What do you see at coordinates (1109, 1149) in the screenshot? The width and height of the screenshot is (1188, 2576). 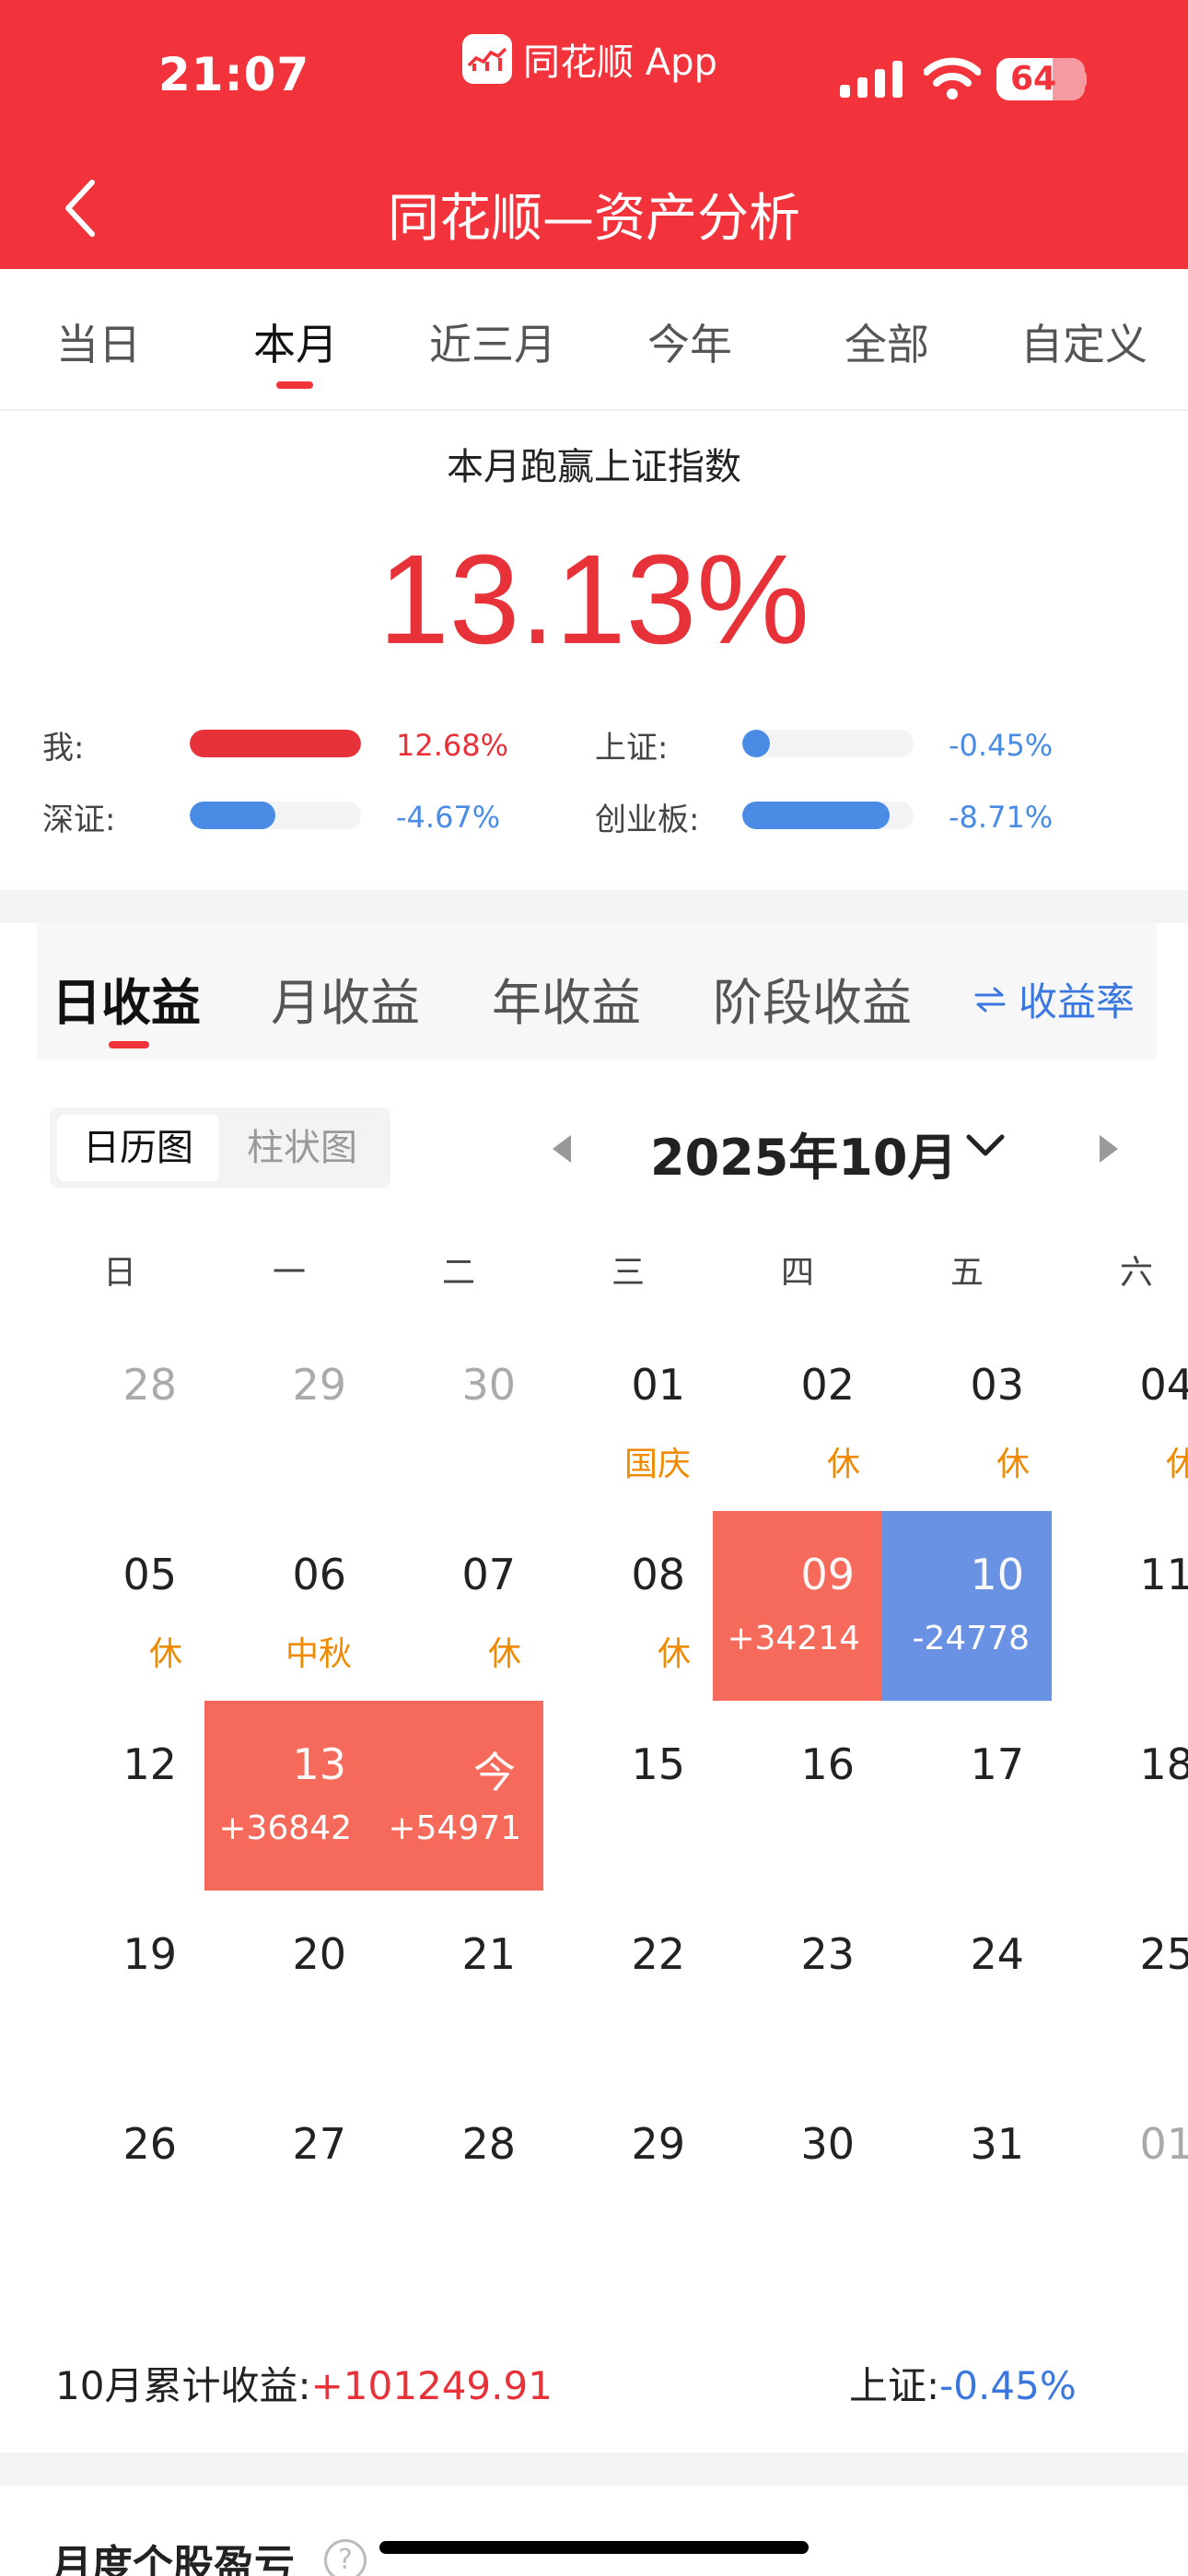 I see `next-month-icon` at bounding box center [1109, 1149].